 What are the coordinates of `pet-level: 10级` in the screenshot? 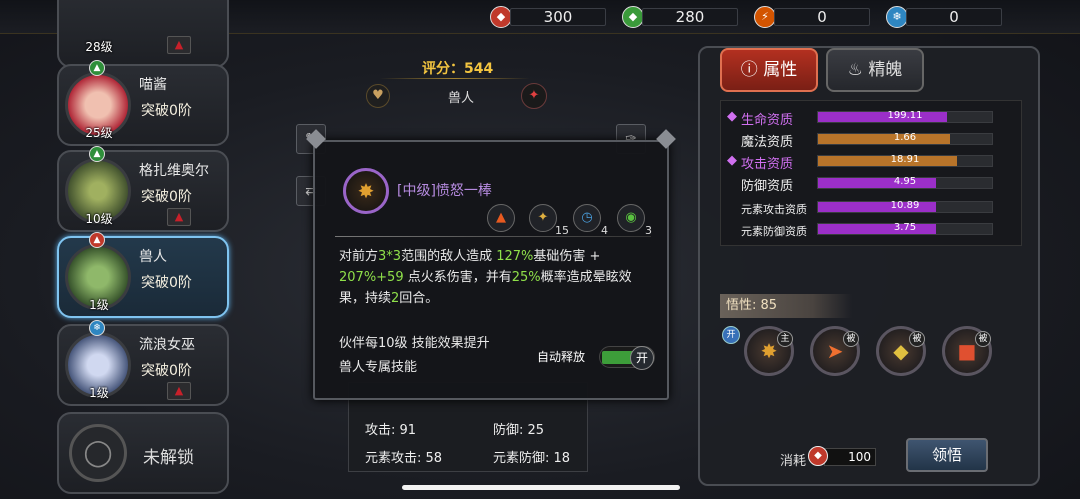 It's located at (99, 219).